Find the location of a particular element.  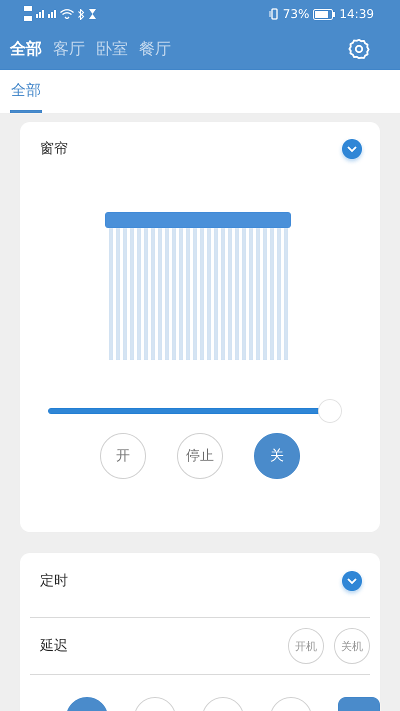

sub-tab: 全部 is located at coordinates (26, 91).